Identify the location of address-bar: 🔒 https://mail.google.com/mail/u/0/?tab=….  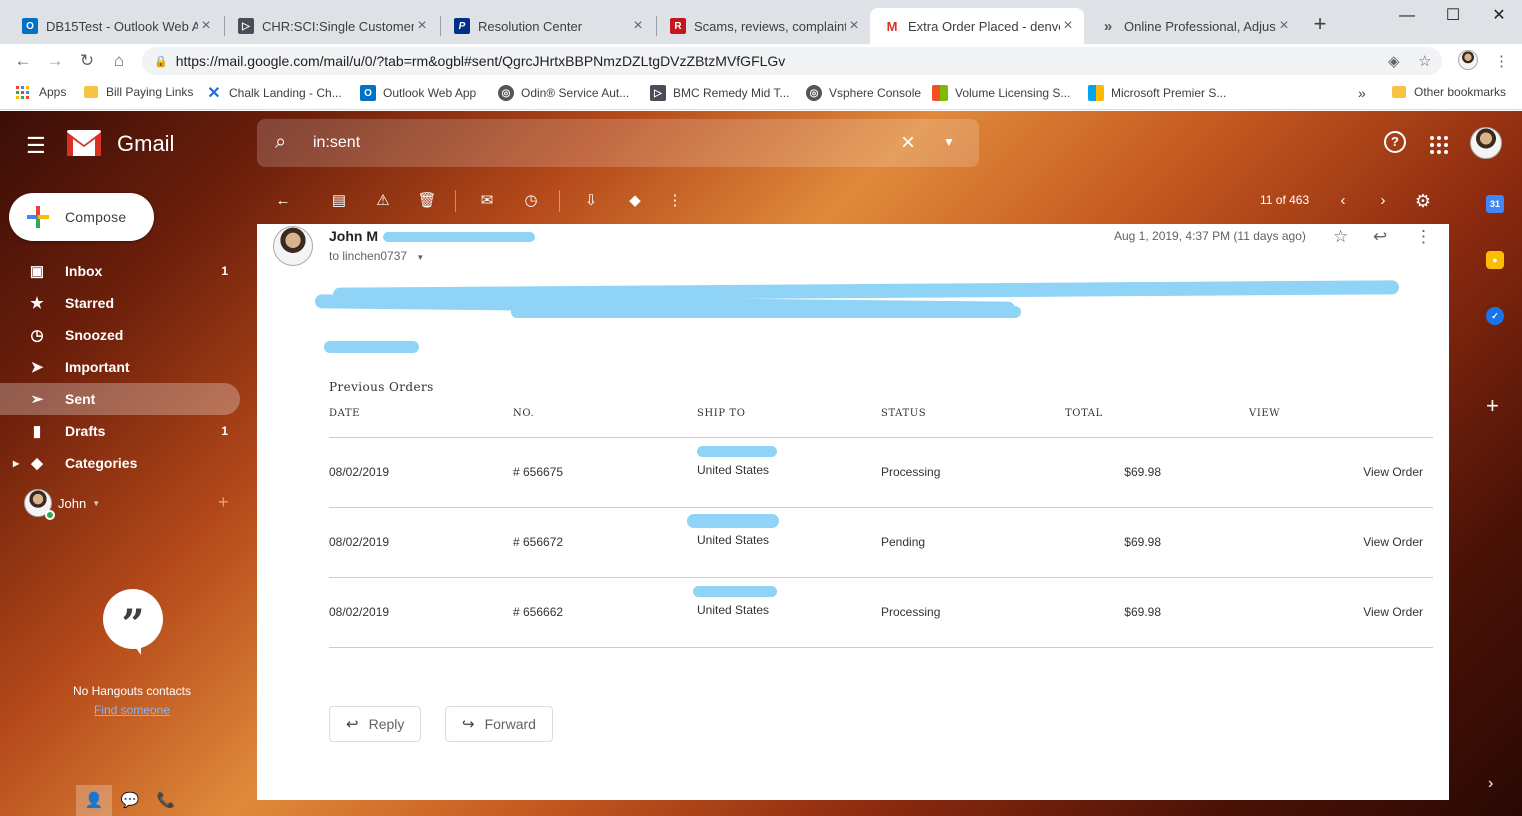
(792, 61).